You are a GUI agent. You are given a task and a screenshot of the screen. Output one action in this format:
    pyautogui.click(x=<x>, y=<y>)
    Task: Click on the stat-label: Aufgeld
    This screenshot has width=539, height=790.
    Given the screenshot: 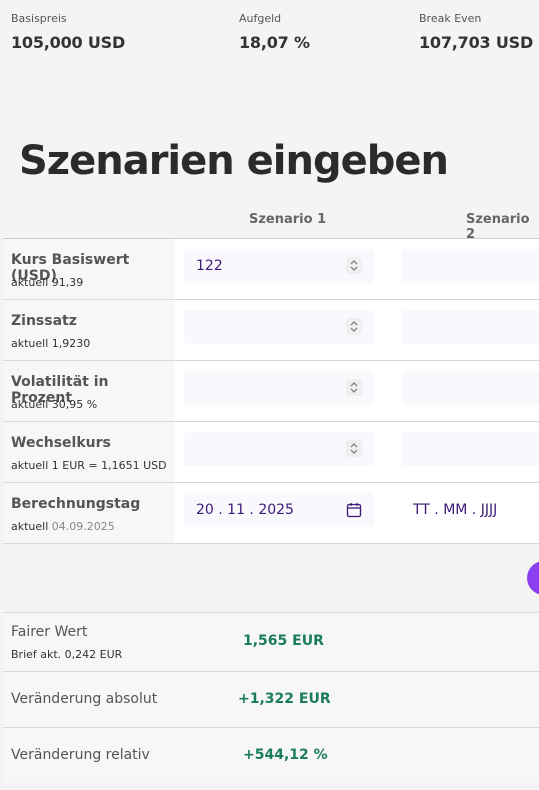 What is the action you would take?
    pyautogui.click(x=260, y=18)
    